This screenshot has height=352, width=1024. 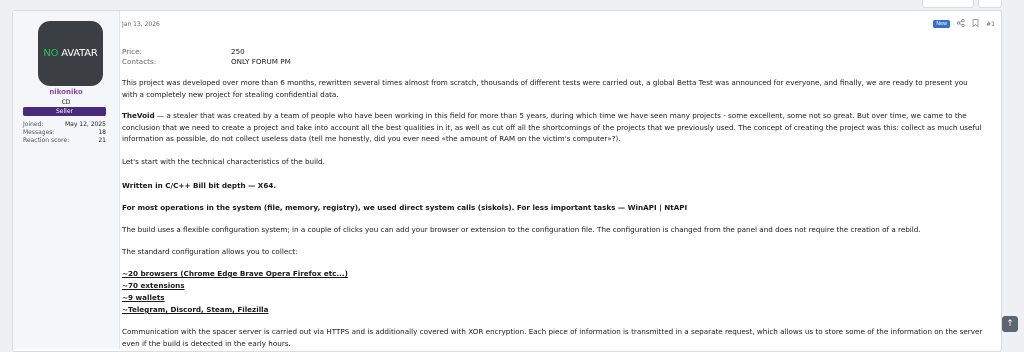 I want to click on stat-value: May 12, 2025, so click(x=85, y=124).